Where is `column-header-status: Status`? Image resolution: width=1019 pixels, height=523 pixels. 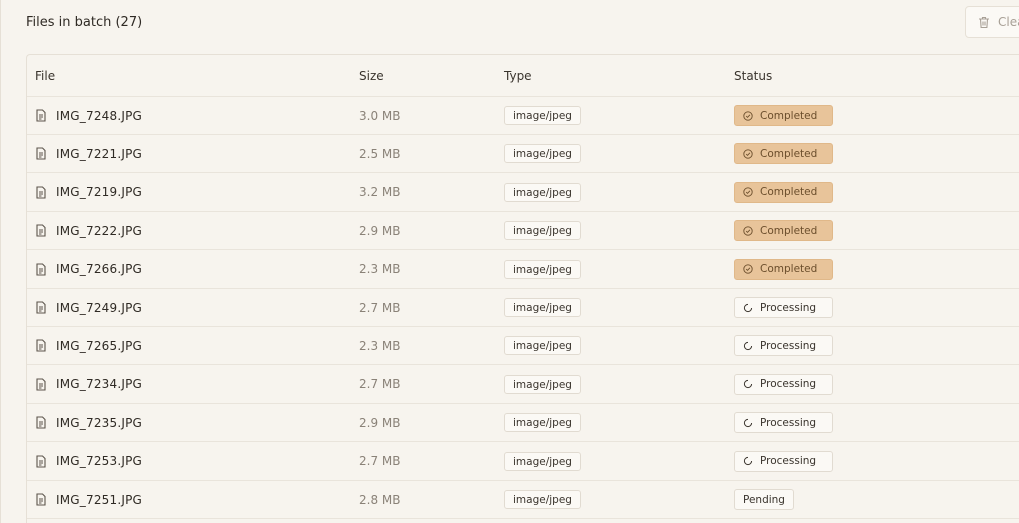 column-header-status: Status is located at coordinates (753, 75).